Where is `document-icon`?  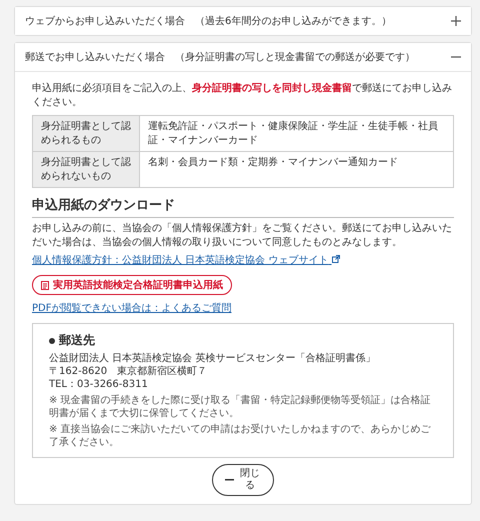
document-icon is located at coordinates (45, 285).